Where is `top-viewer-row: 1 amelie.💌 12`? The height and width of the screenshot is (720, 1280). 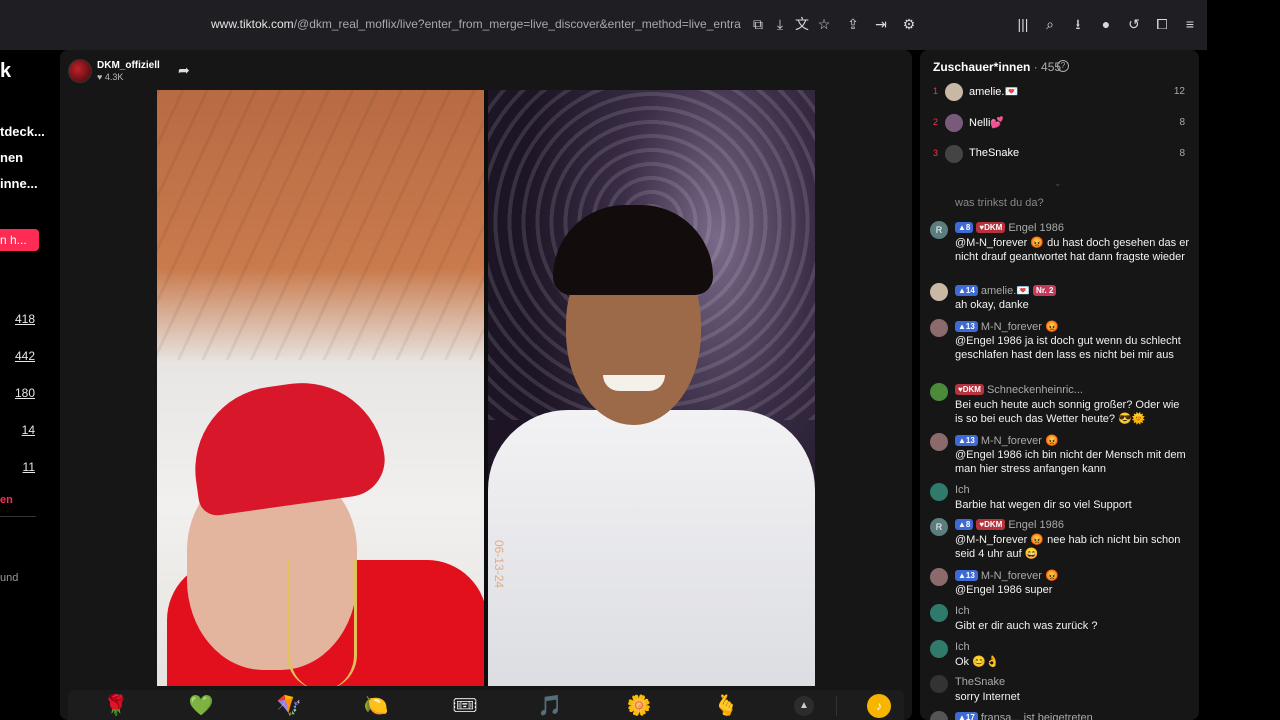
top-viewer-row: 1 amelie.💌 12 is located at coordinates (1061, 92).